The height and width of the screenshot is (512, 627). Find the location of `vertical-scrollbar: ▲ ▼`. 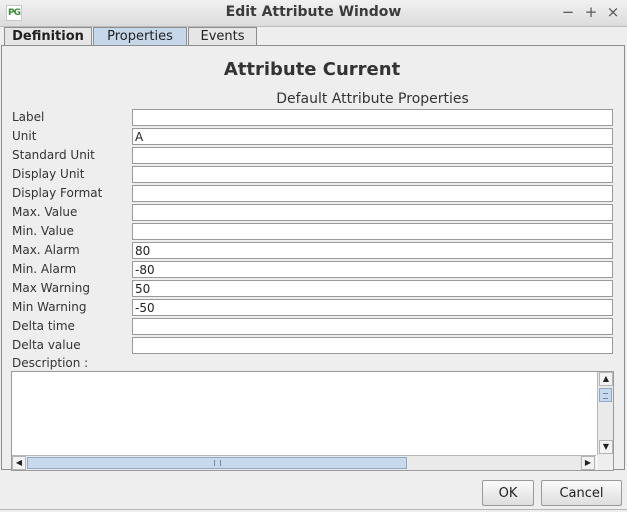

vertical-scrollbar: ▲ ▼ is located at coordinates (605, 413).